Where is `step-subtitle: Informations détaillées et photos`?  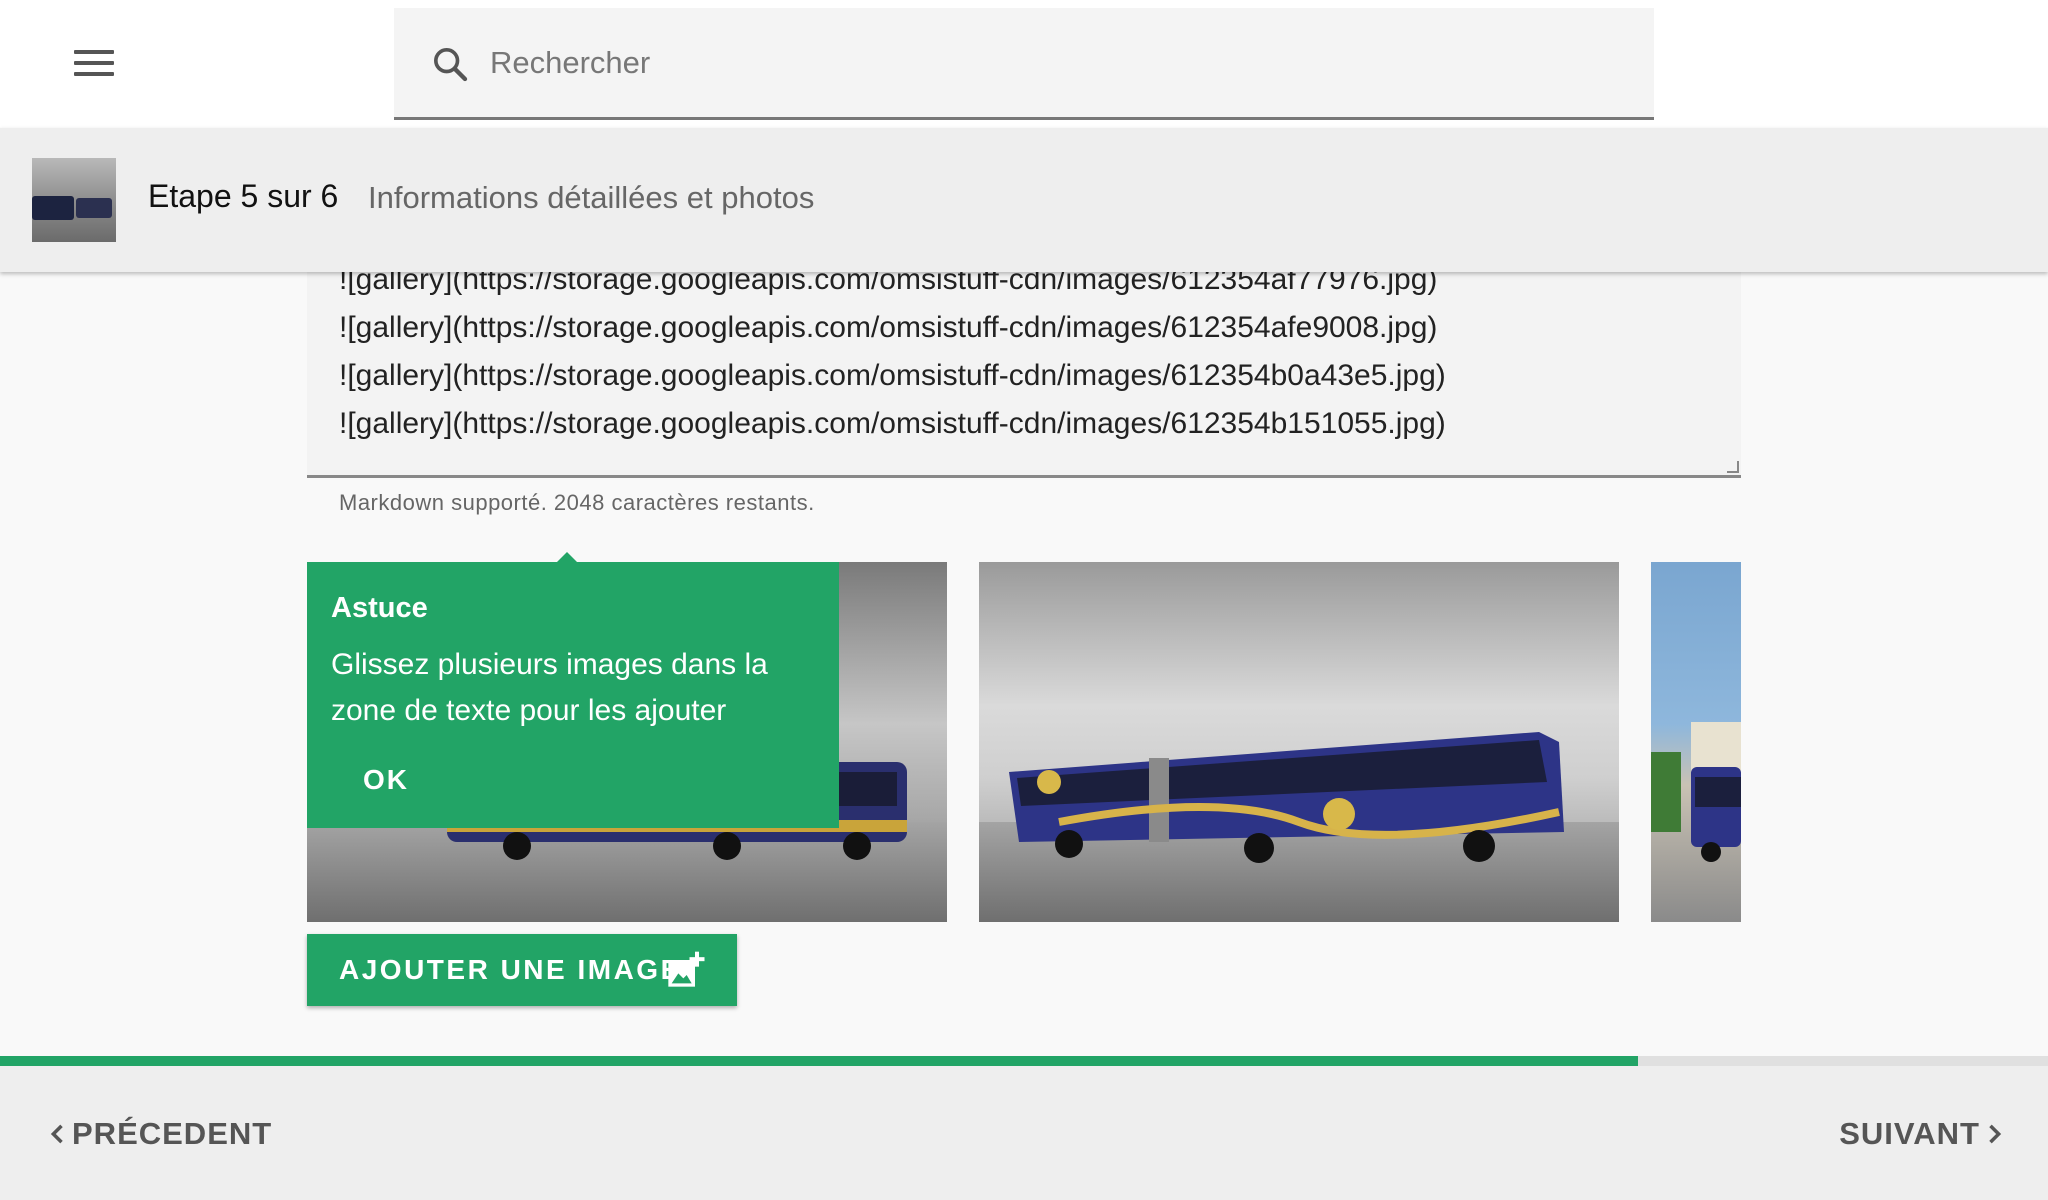
step-subtitle: Informations détaillées et photos is located at coordinates (591, 197).